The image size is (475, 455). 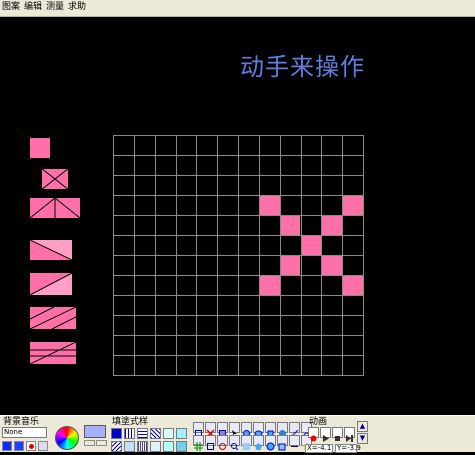 What do you see at coordinates (270, 430) in the screenshot?
I see `cylinder-icon` at bounding box center [270, 430].